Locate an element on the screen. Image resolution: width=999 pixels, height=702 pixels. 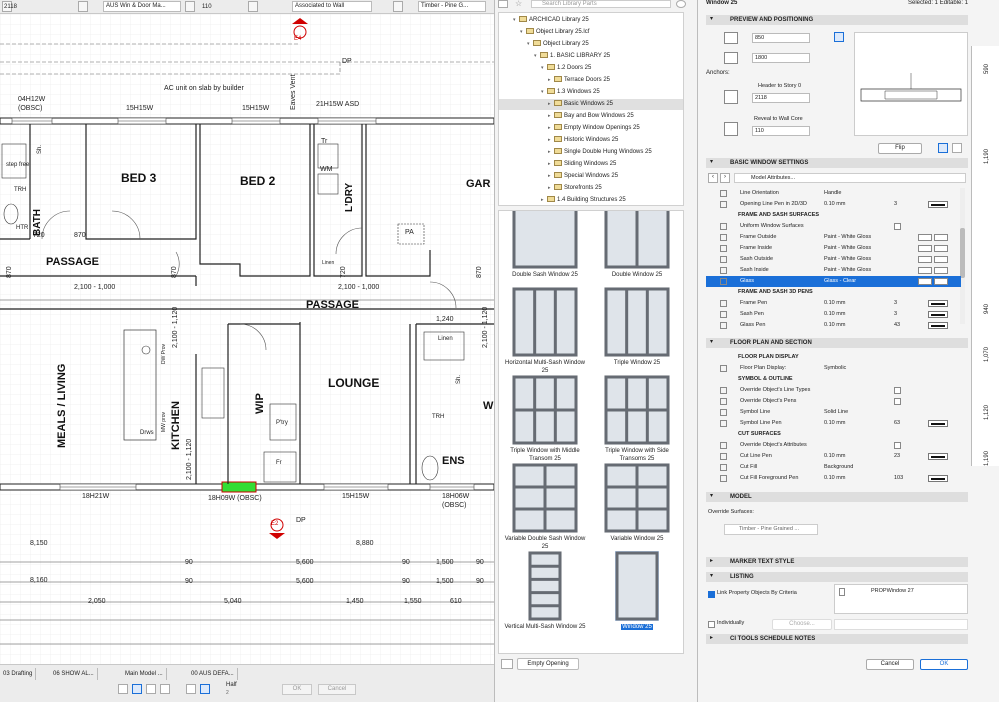
property-row: Override Object's Pens is located at coordinates (833, 401).